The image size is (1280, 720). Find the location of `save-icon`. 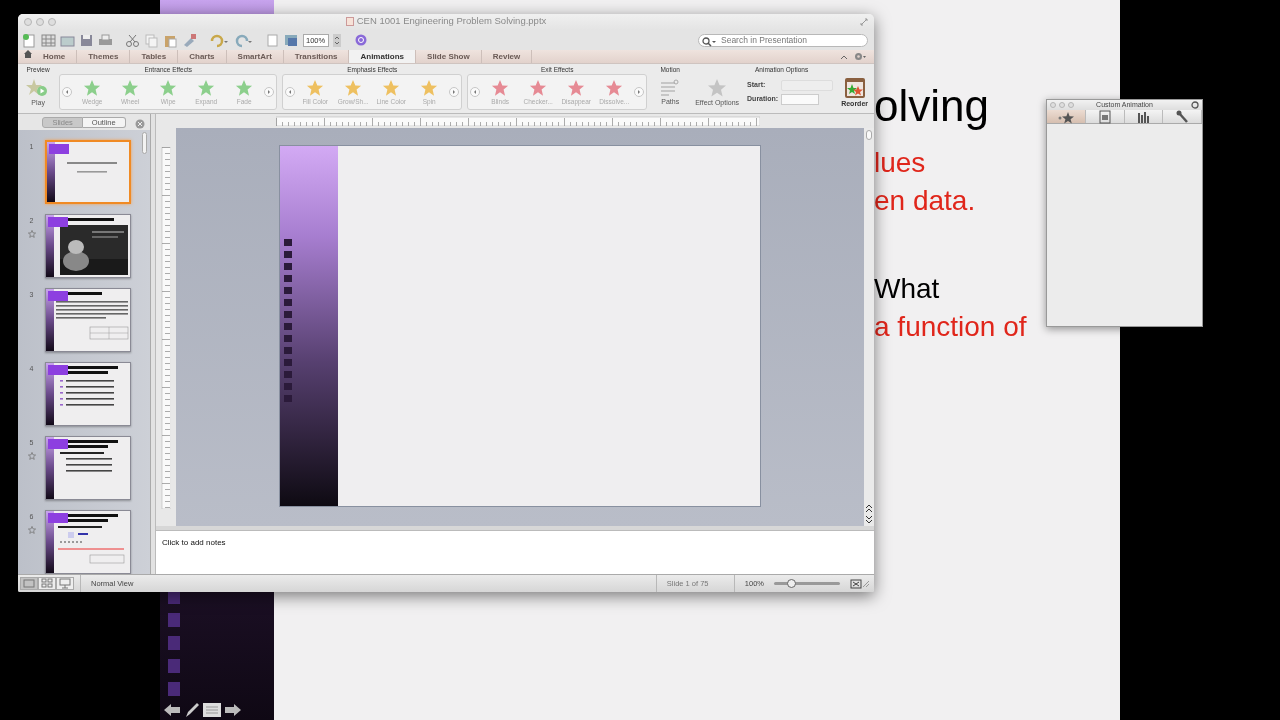

save-icon is located at coordinates (86, 40).